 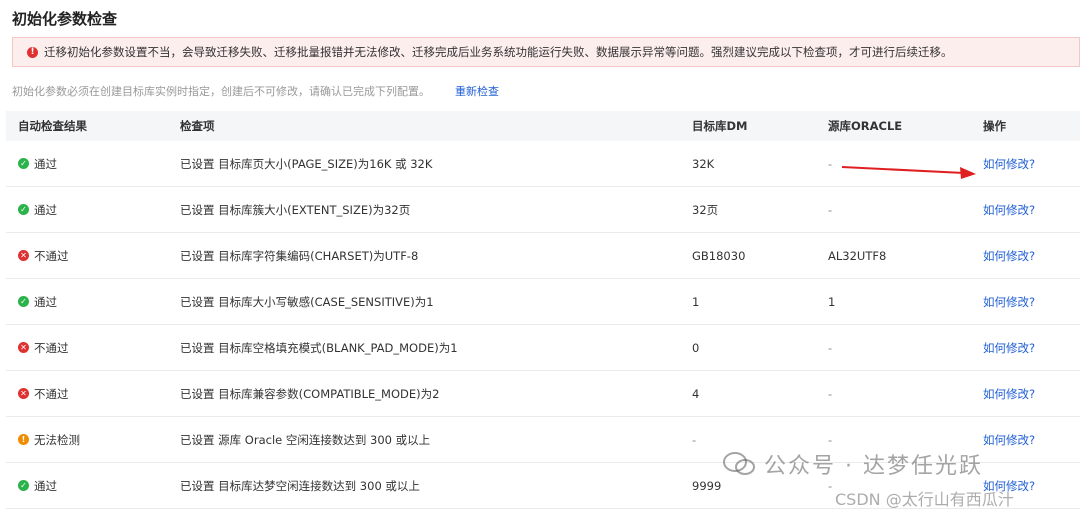 What do you see at coordinates (65, 19) in the screenshot?
I see `page-title: 初始化参数检查` at bounding box center [65, 19].